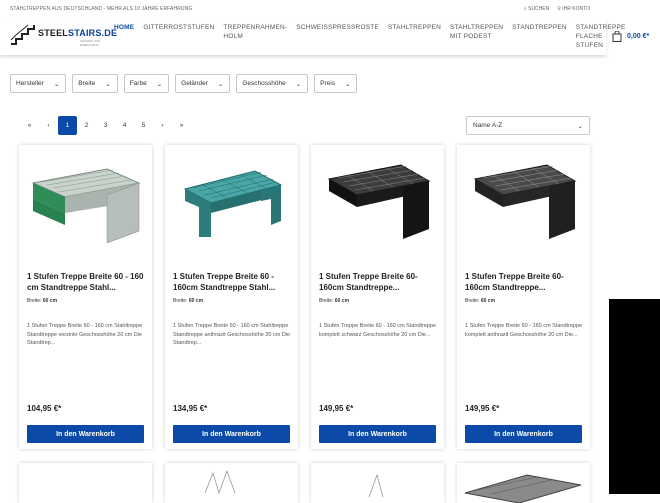  Describe the element at coordinates (86, 125) in the screenshot. I see `page-2: 2` at that location.